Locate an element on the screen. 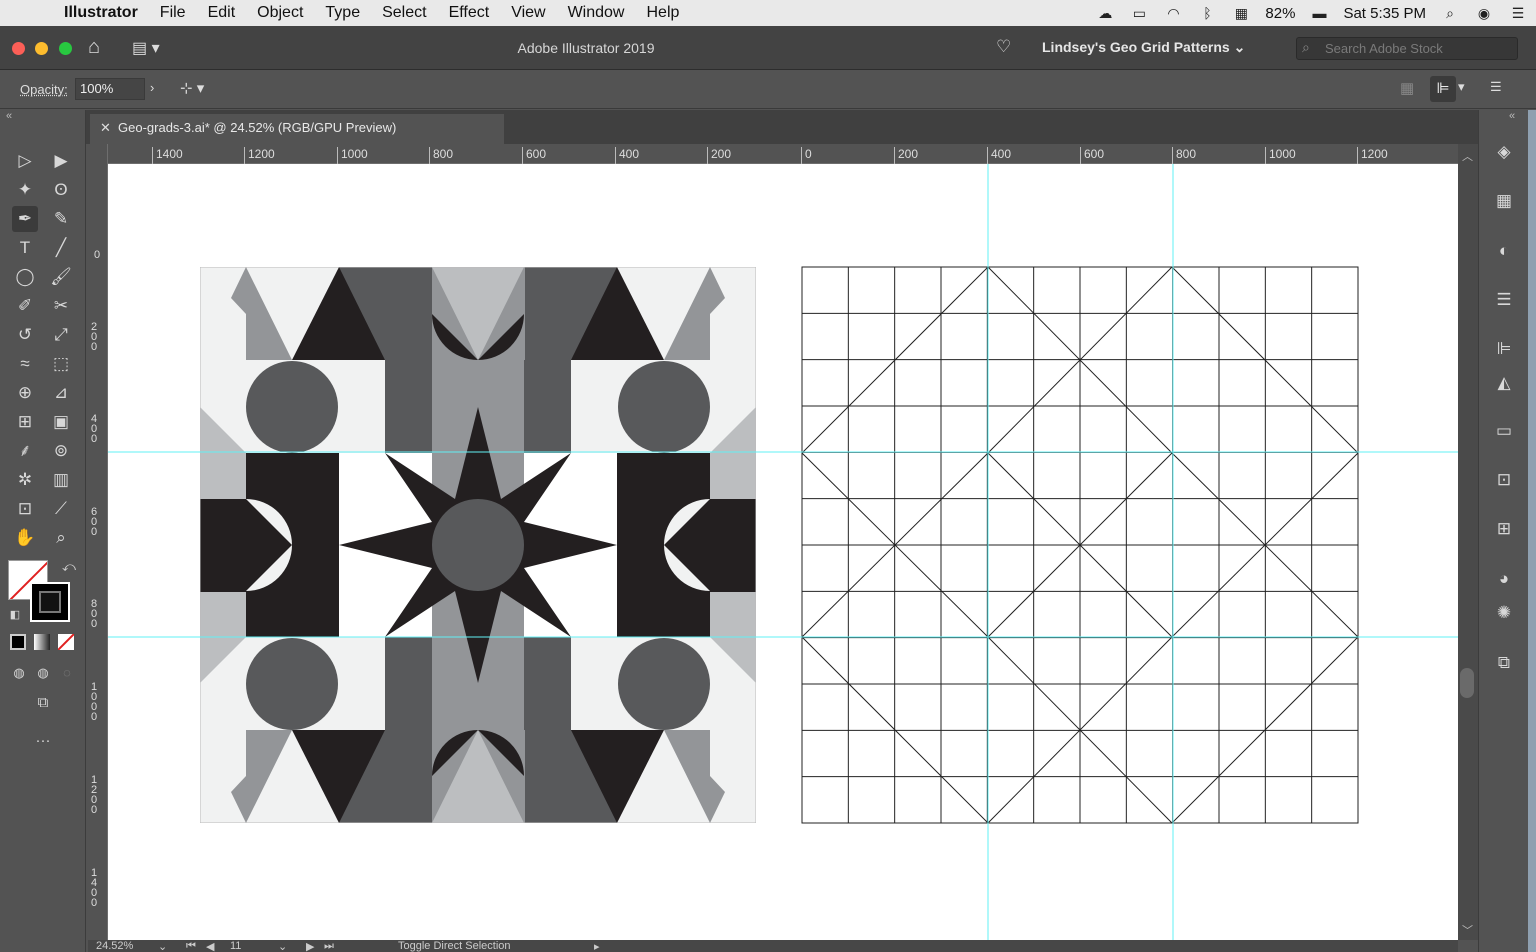 The width and height of the screenshot is (1536, 952). menu-effect: Effect is located at coordinates (469, 13).